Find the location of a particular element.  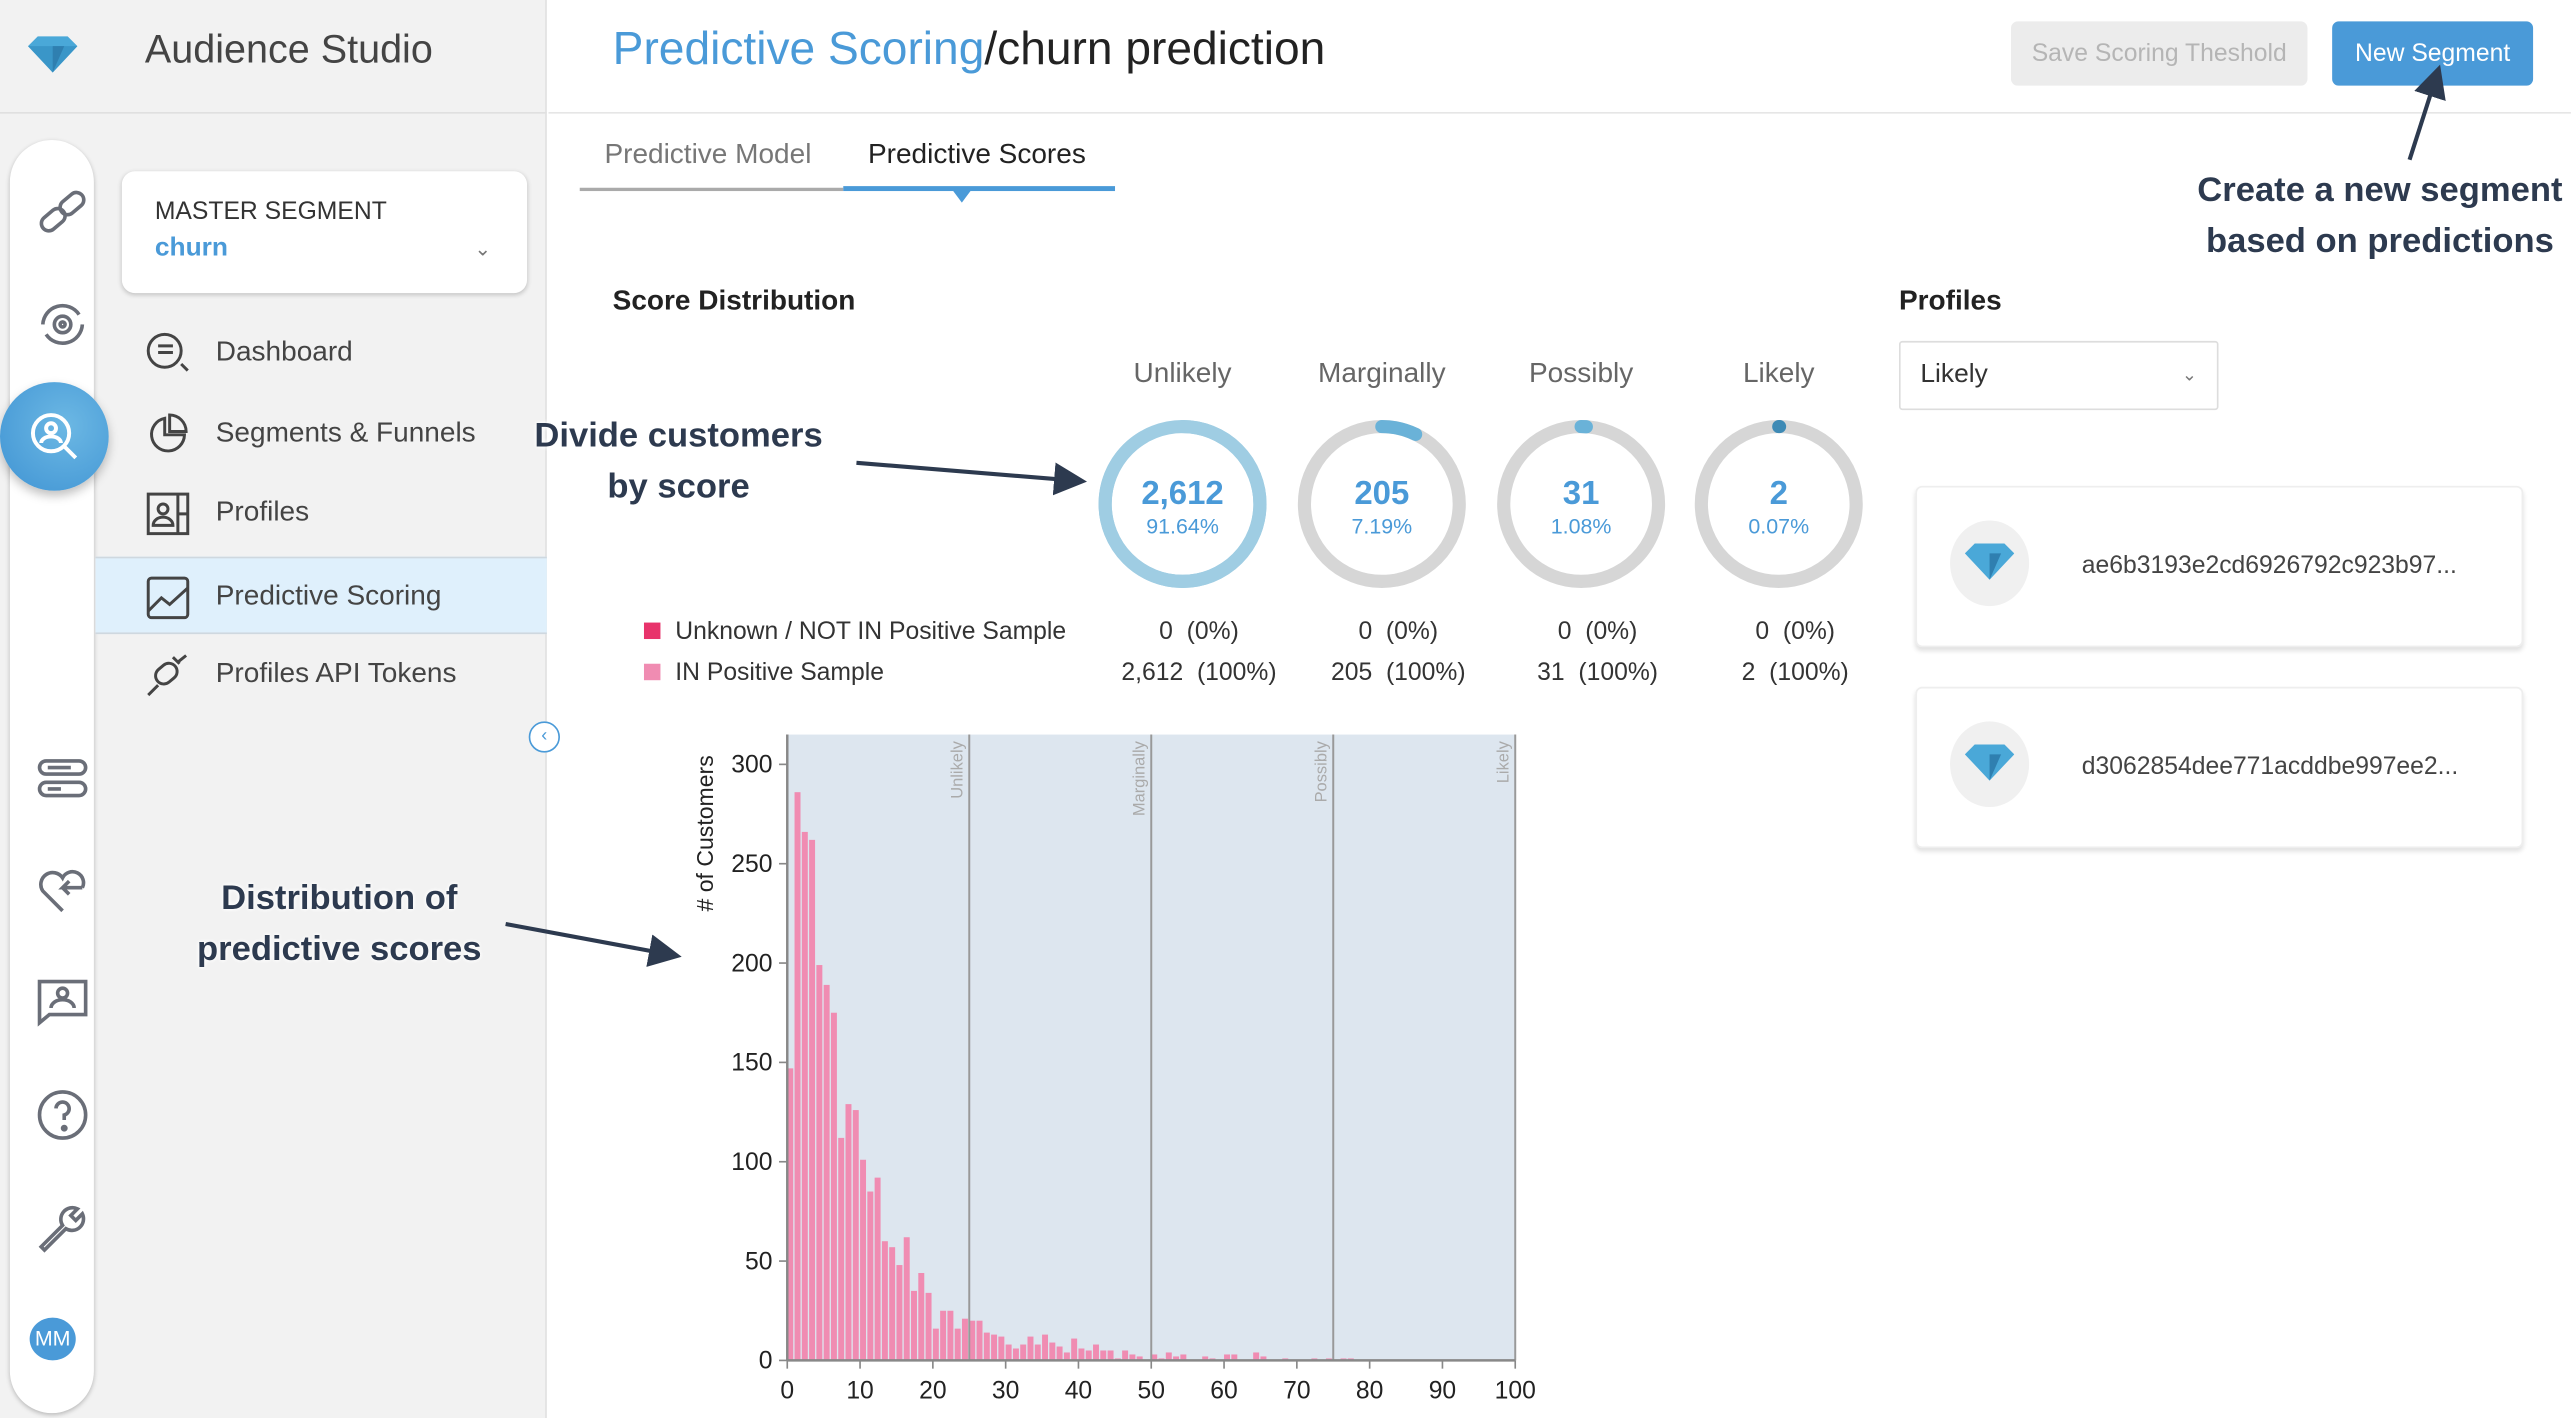

arrow is located at coordinates (971, 478).